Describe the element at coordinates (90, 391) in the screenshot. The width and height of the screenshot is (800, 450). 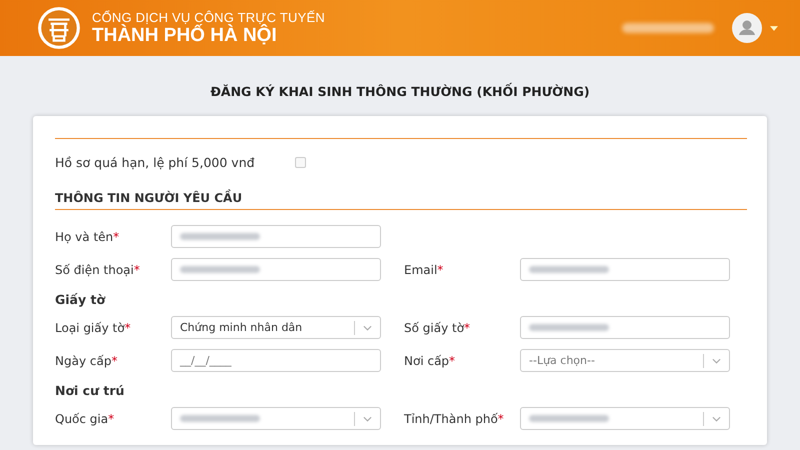
I see `subsection-heading: Nơi cư trú` at that location.